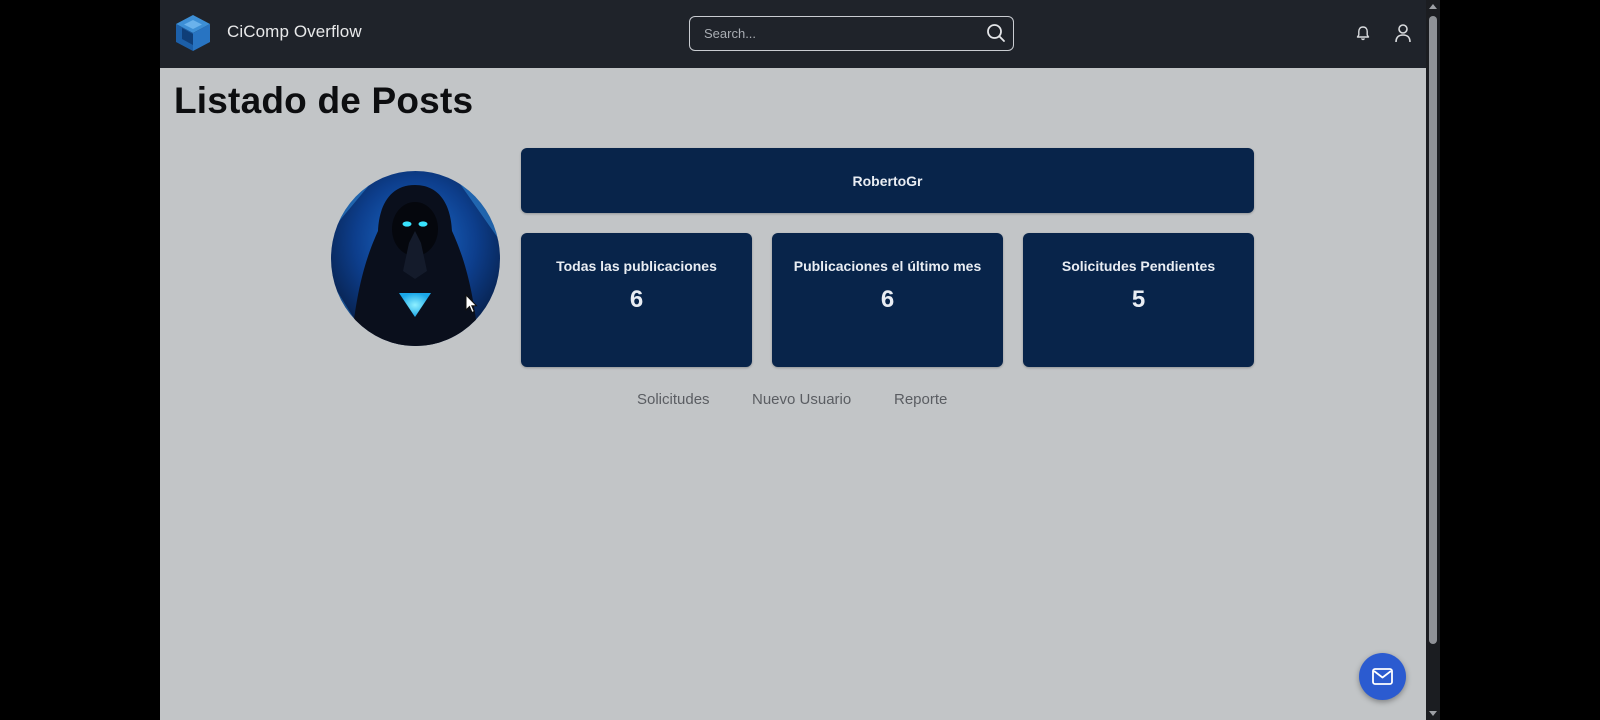 Image resolution: width=1600 pixels, height=720 pixels. Describe the element at coordinates (471, 304) in the screenshot. I see `mouse-cursor-icon` at that location.